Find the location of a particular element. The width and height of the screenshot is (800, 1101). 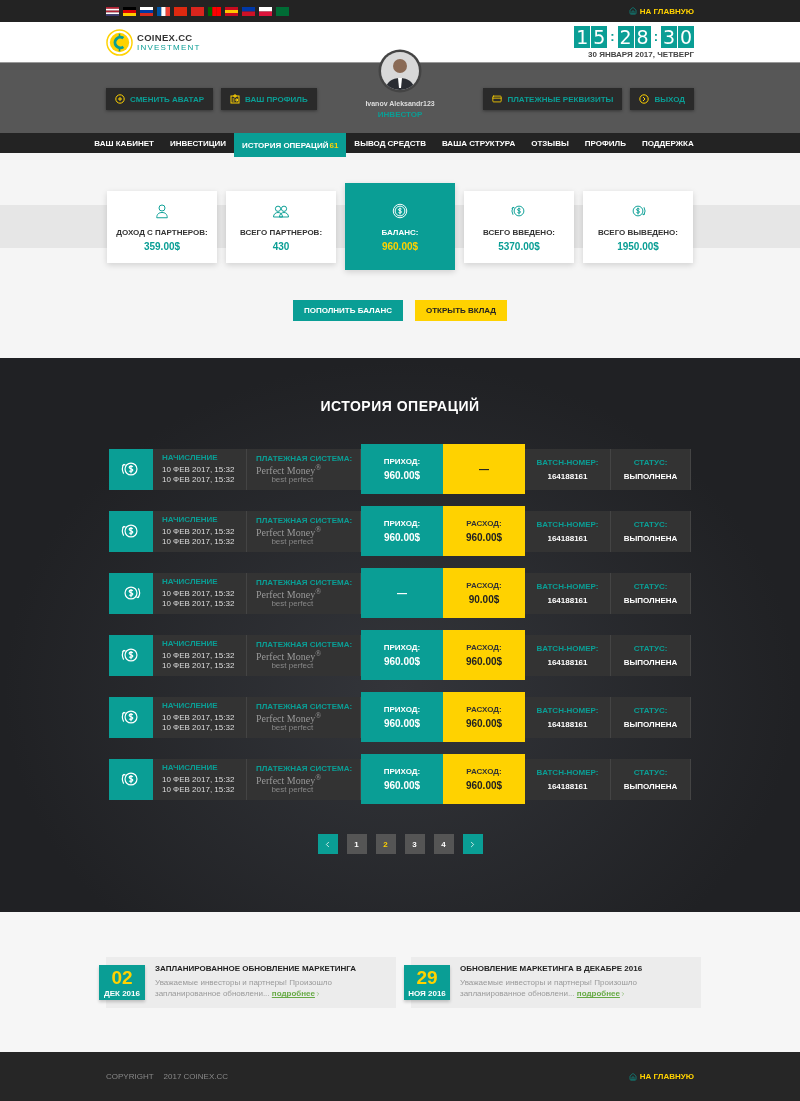

nav-tab: ОТЗЫВЫ is located at coordinates (550, 143).